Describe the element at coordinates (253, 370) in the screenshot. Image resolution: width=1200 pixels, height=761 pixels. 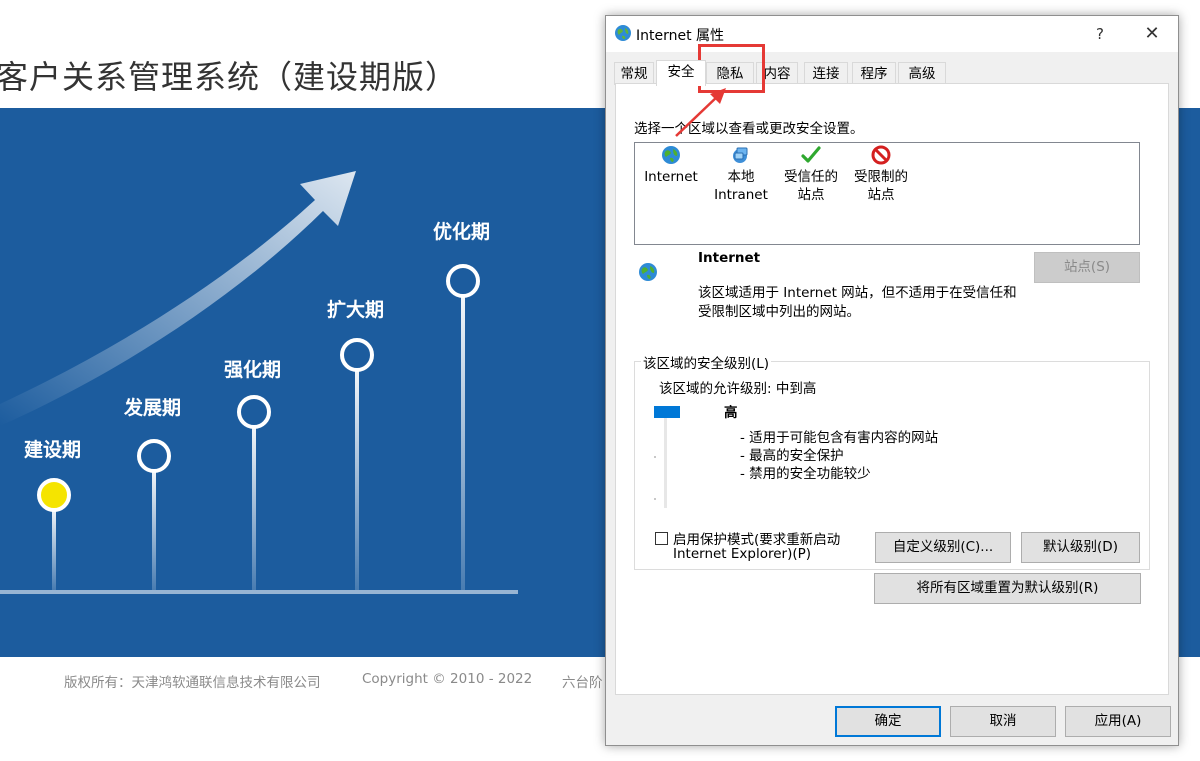
I see `stage-label: 强化期` at that location.